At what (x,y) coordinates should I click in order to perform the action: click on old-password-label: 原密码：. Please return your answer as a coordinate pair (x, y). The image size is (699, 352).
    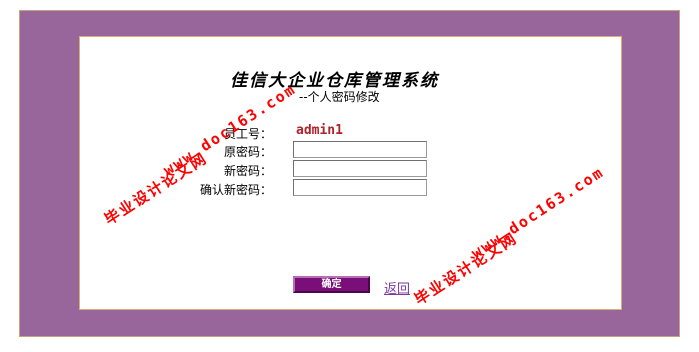
    Looking at the image, I should click on (247, 152).